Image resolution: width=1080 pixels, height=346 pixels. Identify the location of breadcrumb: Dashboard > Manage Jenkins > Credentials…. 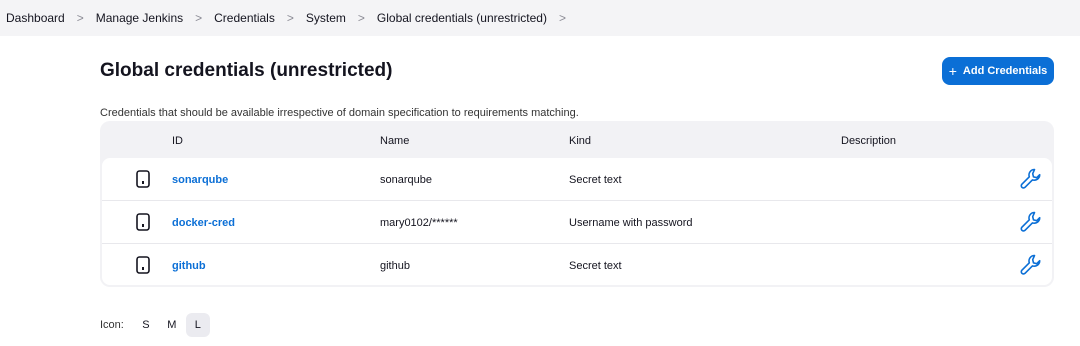
(540, 18).